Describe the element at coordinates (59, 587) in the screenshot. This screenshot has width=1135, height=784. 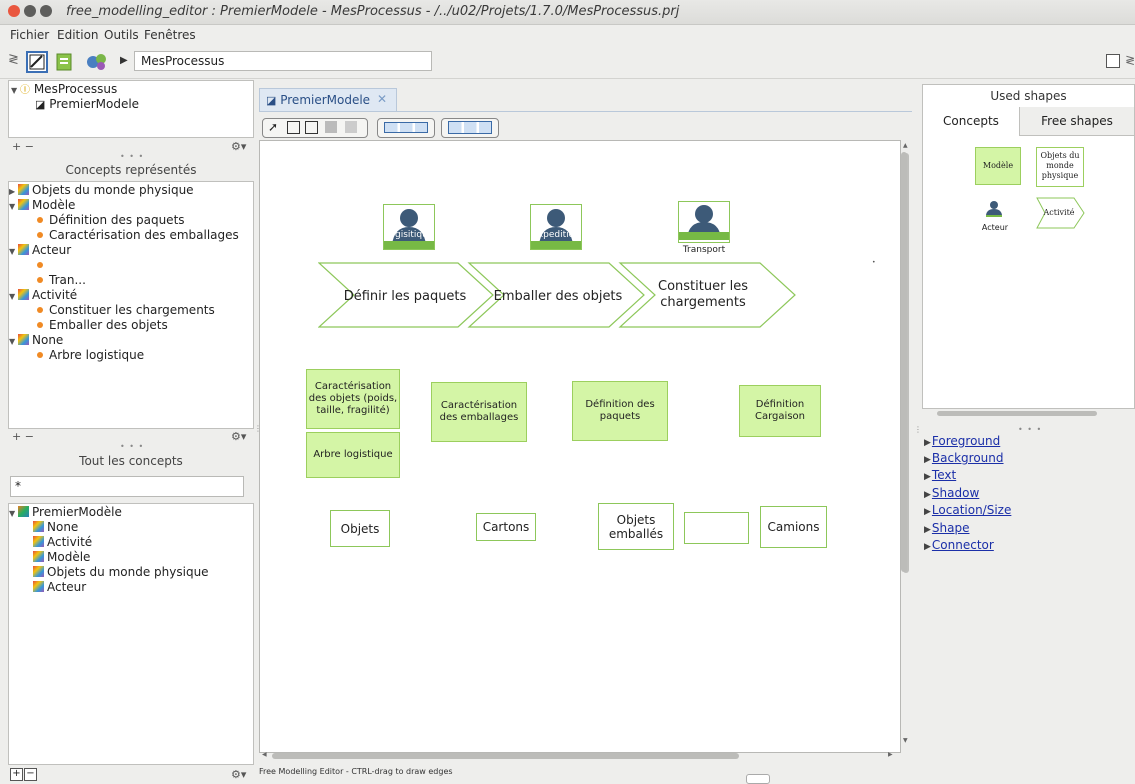
I see `tree-item-concept: Acteur` at that location.